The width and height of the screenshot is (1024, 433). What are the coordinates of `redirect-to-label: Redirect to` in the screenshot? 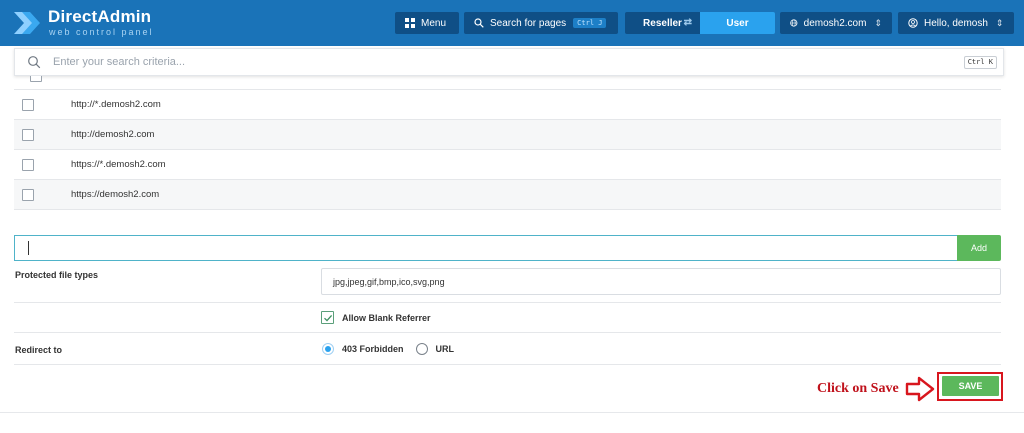 It's located at (39, 350).